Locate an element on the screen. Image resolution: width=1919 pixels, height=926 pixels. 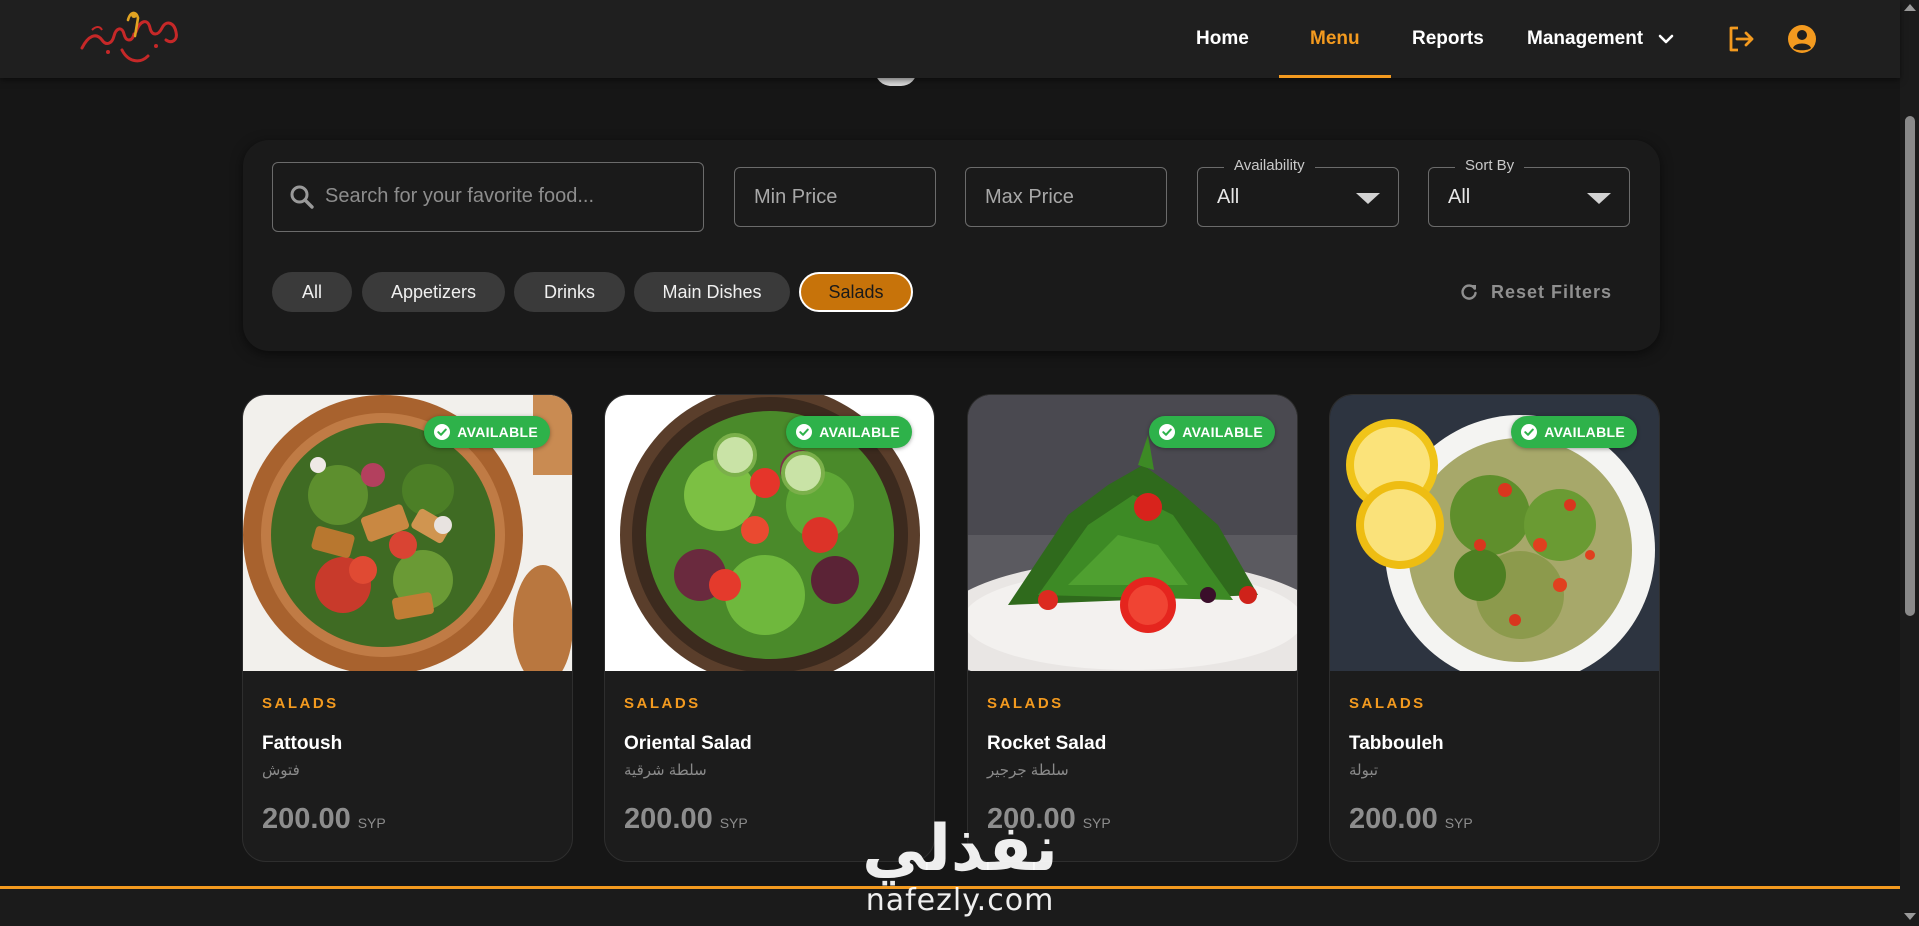
search-icon is located at coordinates (302, 197).